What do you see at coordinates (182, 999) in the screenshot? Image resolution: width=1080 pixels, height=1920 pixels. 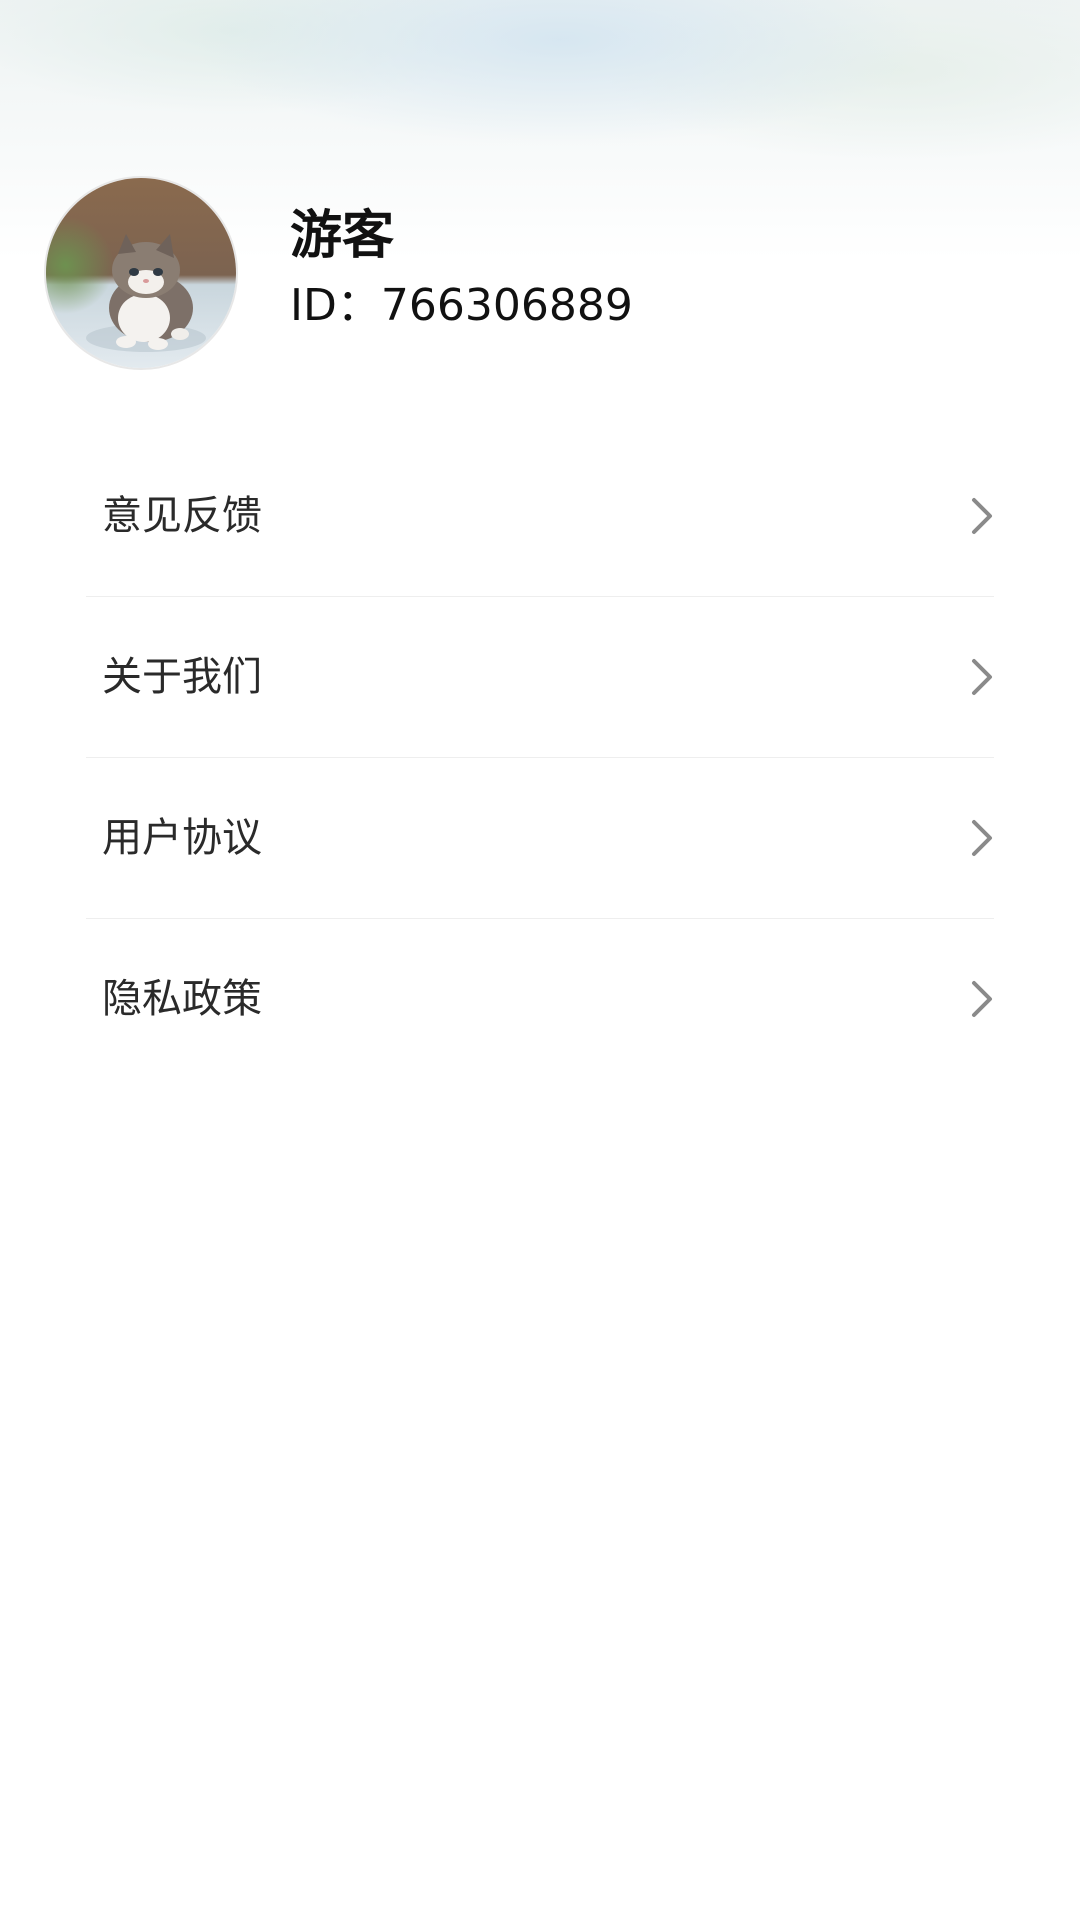 I see `menu-item-label: 隐私政策` at bounding box center [182, 999].